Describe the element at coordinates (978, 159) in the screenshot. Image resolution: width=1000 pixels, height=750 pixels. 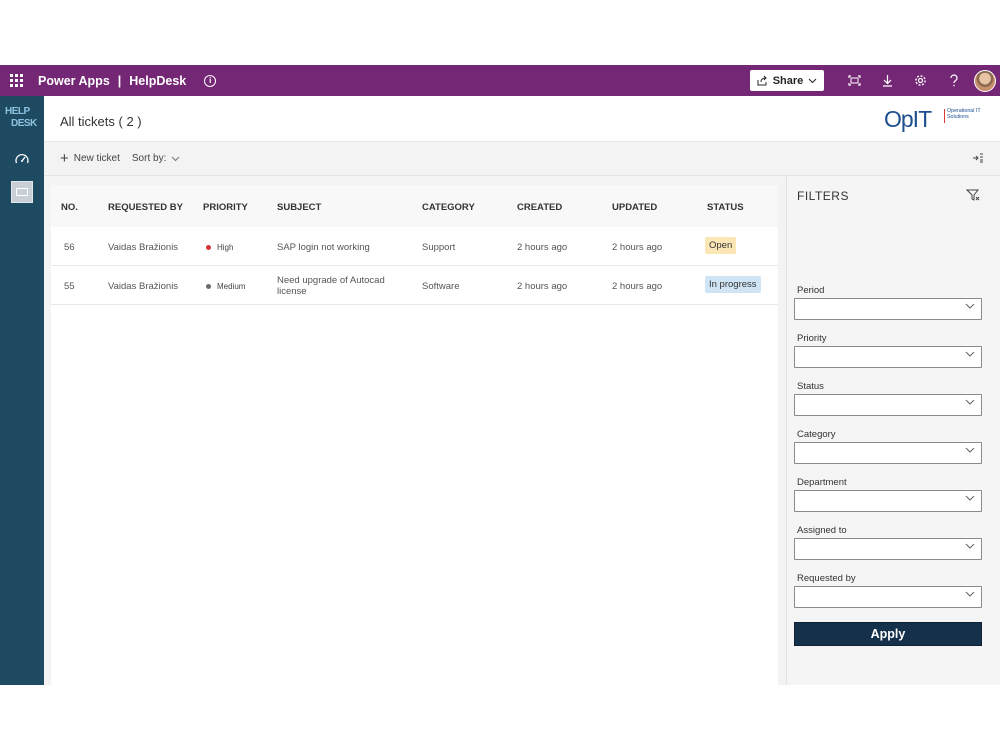
I see `collapse-panel-icon` at that location.